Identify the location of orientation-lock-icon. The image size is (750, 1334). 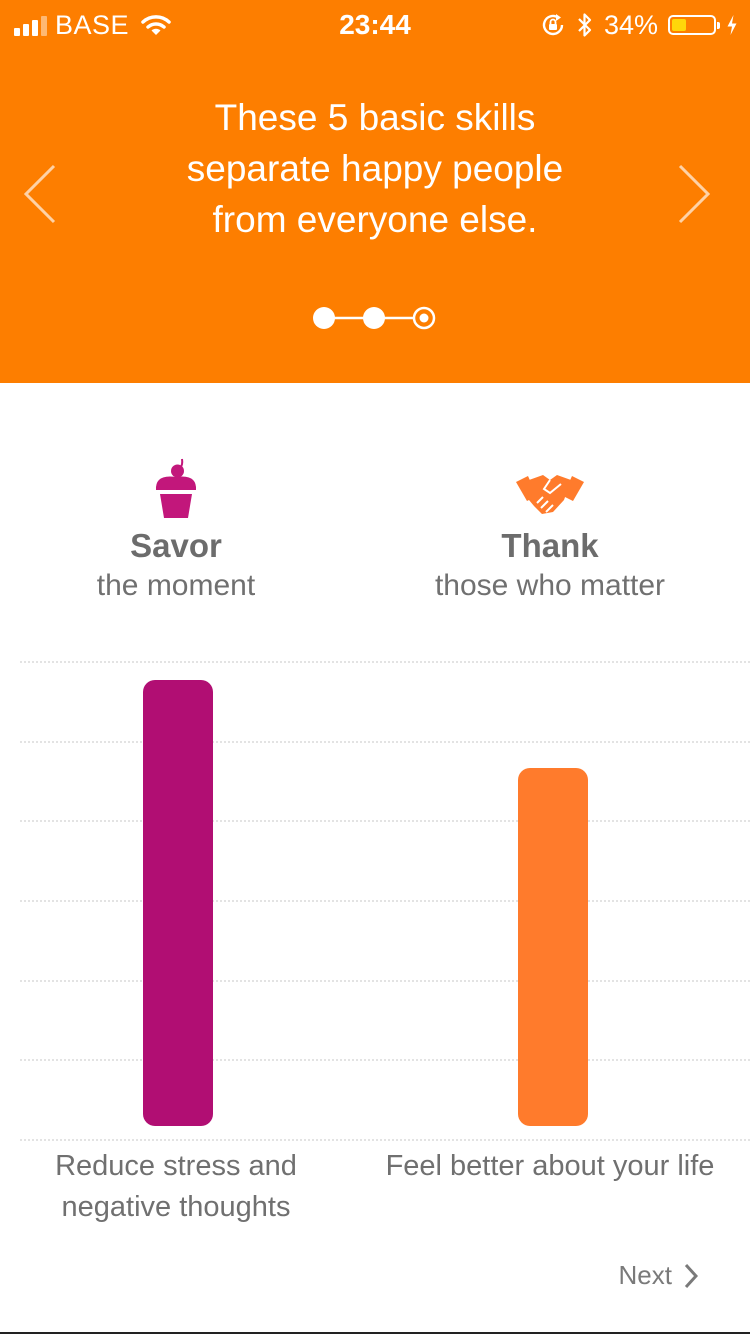
(553, 25).